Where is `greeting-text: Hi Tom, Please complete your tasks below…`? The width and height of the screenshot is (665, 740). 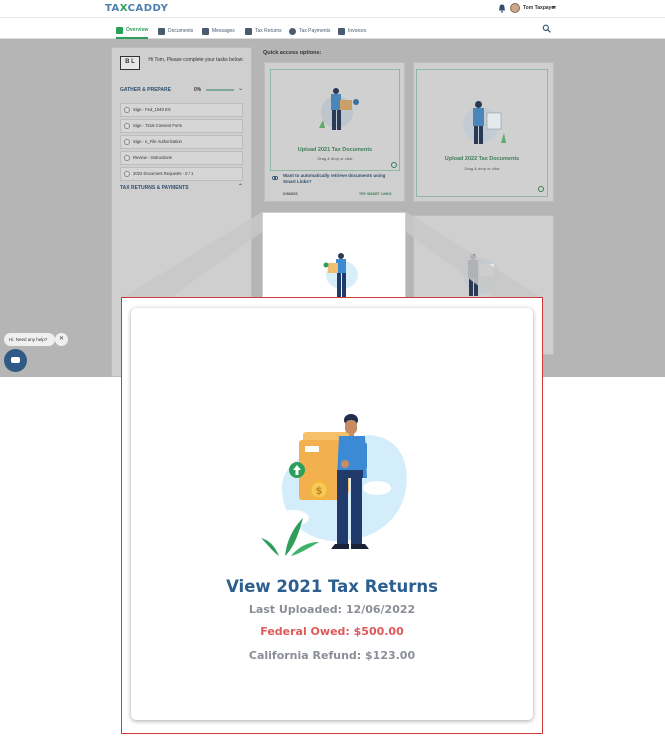 greeting-text: Hi Tom, Please complete your tasks below… is located at coordinates (196, 60).